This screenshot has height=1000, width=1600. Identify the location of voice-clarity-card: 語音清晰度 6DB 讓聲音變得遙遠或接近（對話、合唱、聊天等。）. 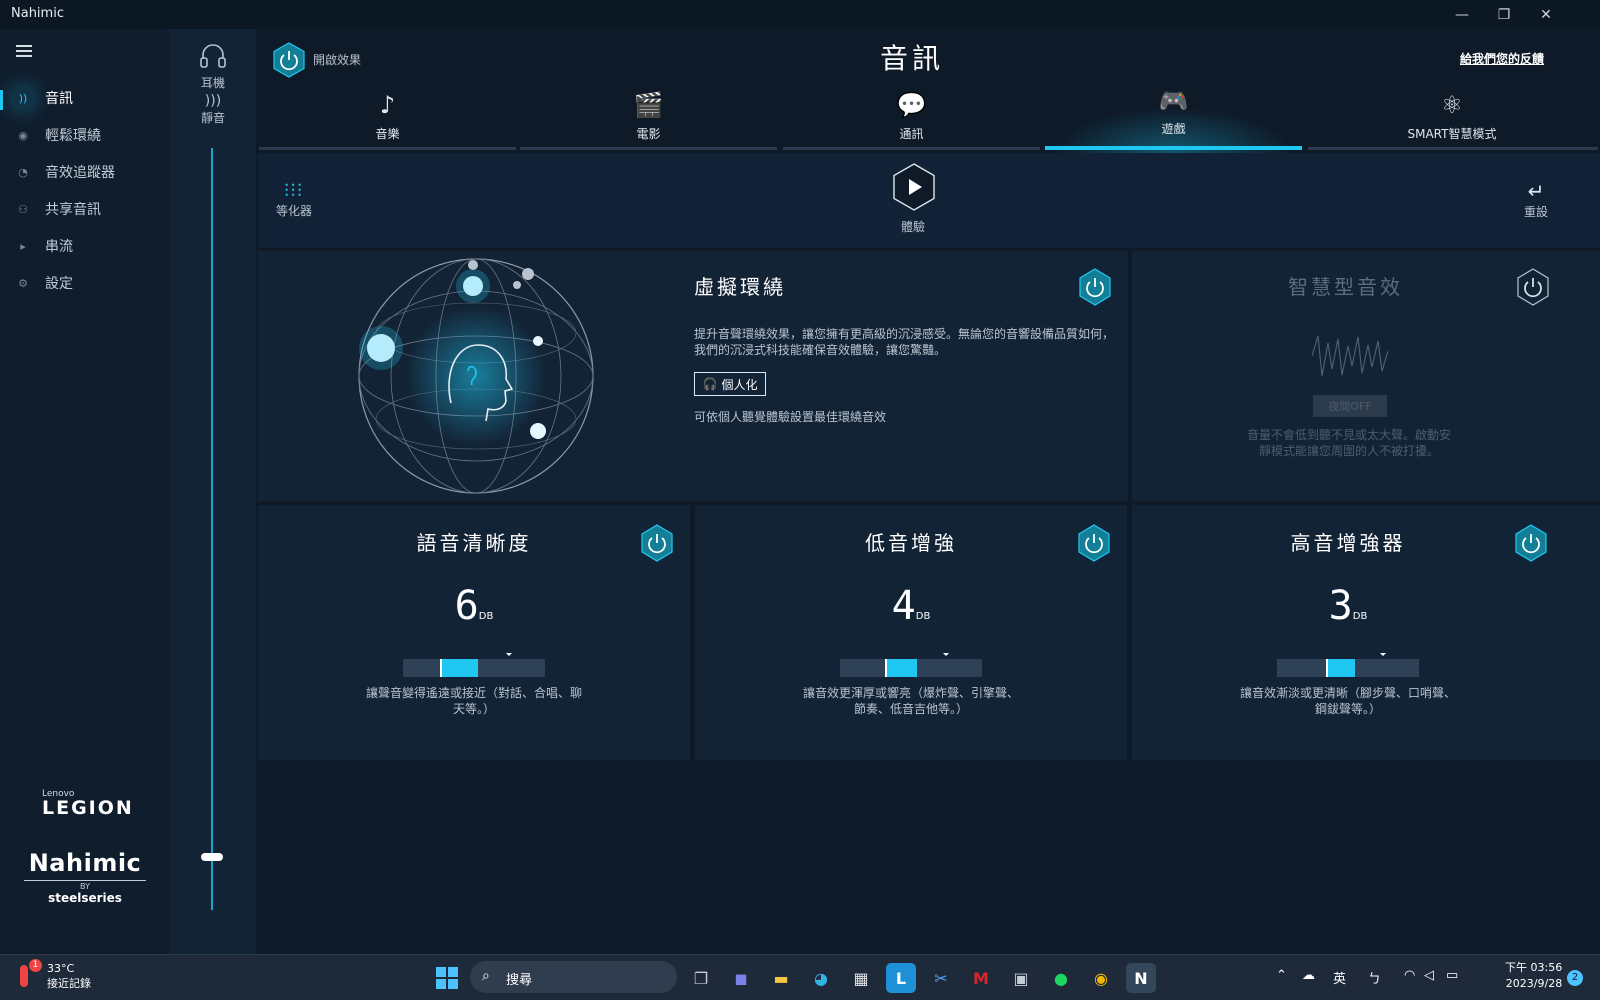
(474, 632).